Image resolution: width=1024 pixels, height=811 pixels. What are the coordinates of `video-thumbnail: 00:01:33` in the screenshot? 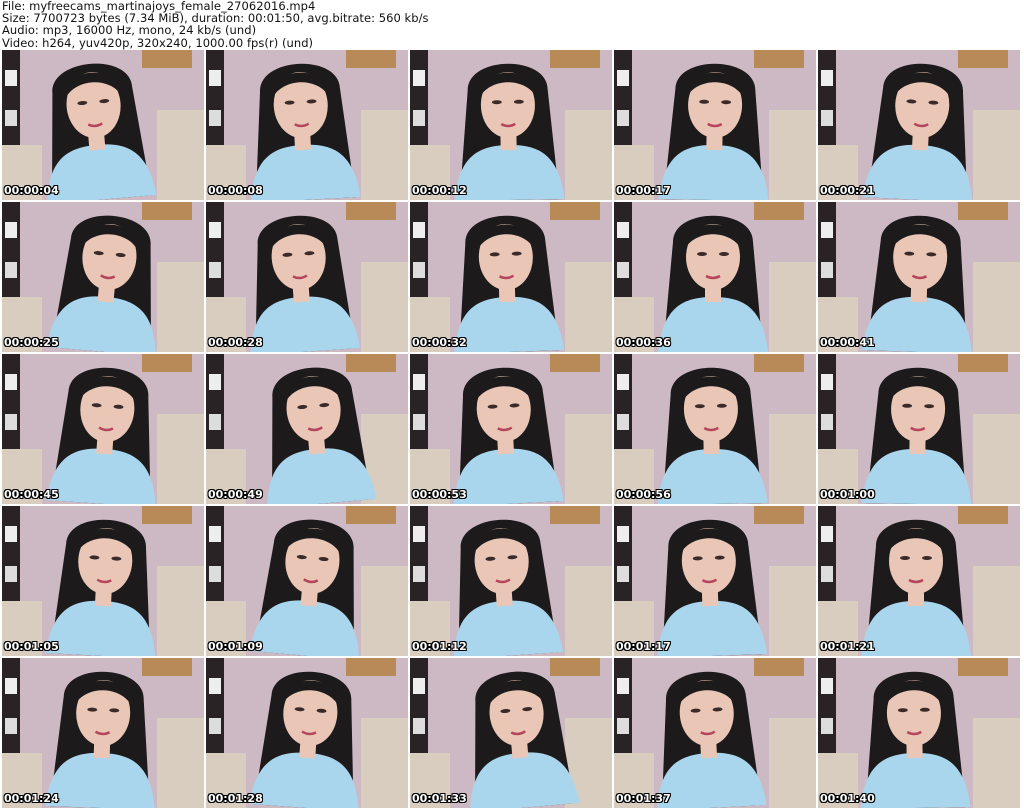 It's located at (511, 733).